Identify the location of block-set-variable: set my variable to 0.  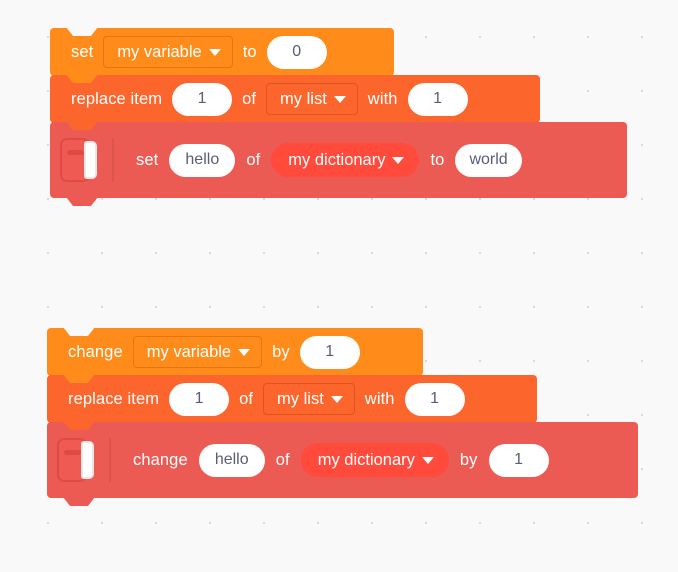
(222, 52).